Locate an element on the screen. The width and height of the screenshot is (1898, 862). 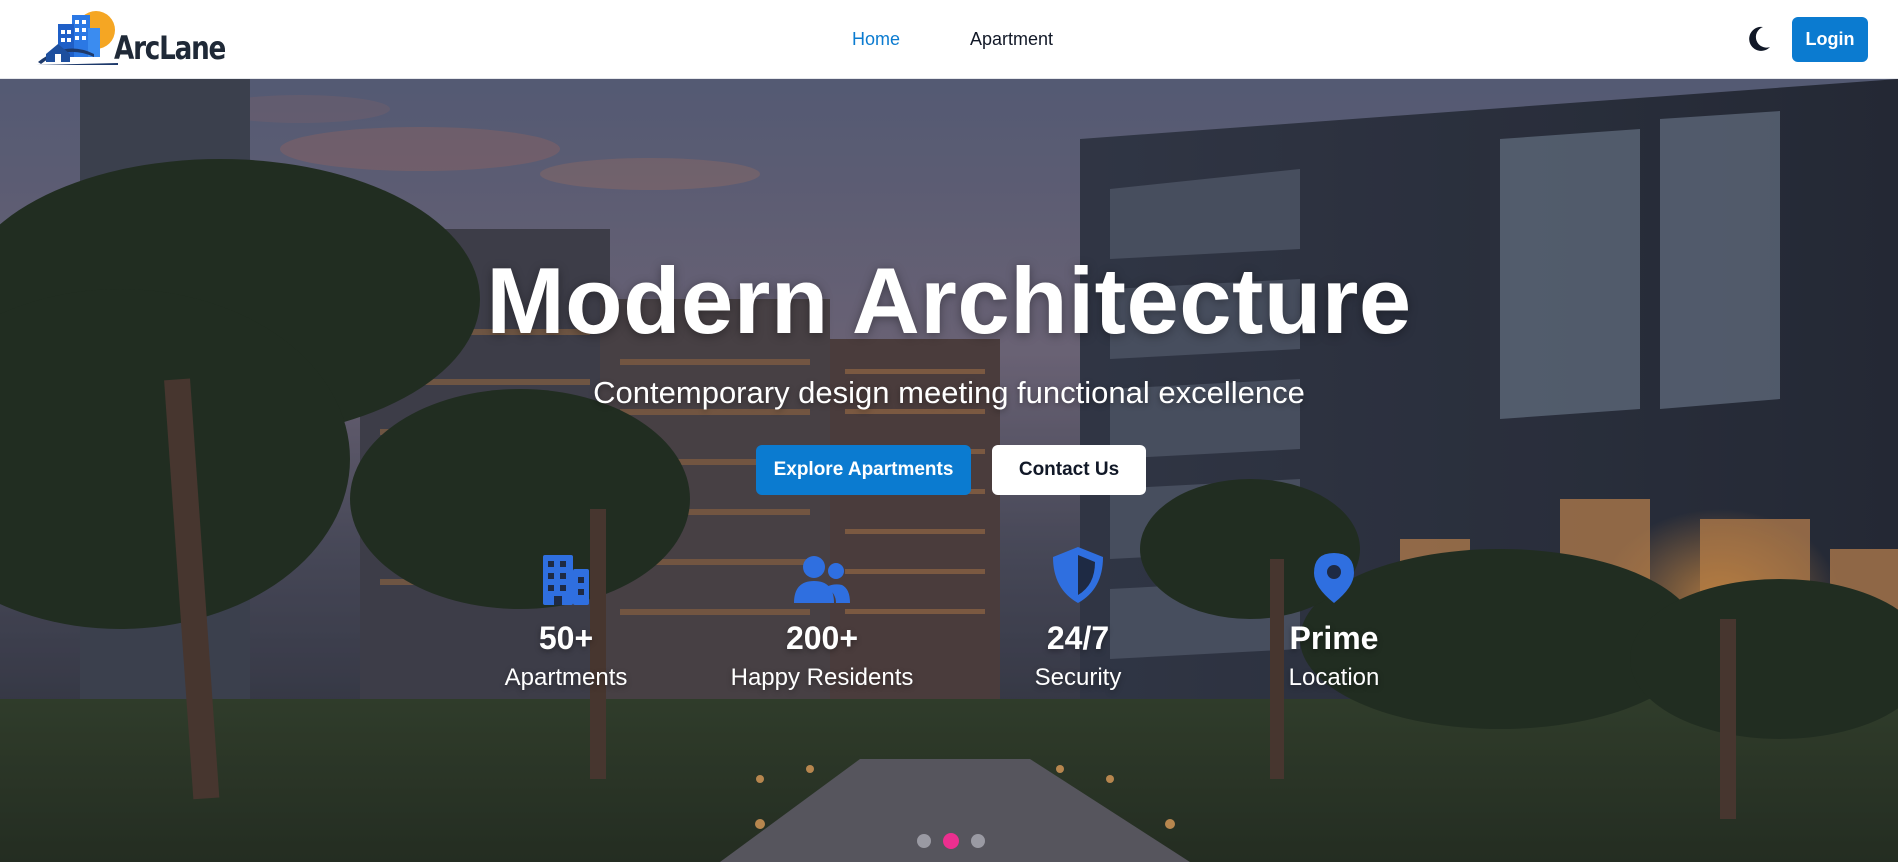
shield-icon is located at coordinates (1078, 575).